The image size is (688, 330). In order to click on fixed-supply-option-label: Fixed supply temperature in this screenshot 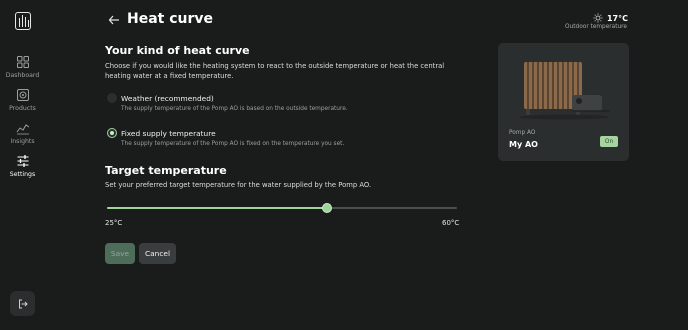, I will do `click(168, 133)`.